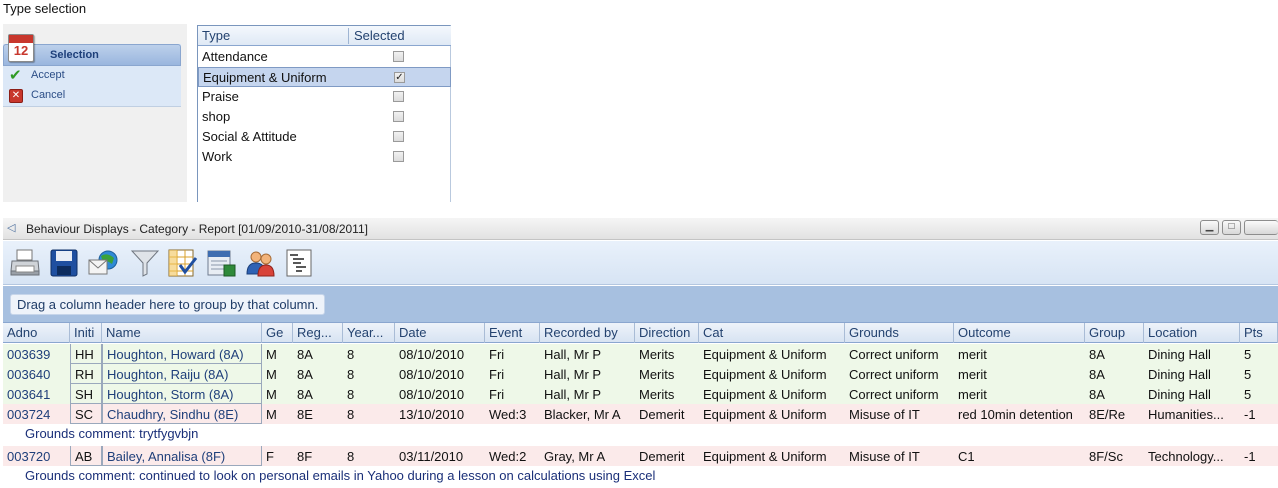 This screenshot has height=488, width=1278. What do you see at coordinates (894, 394) in the screenshot?
I see `cell-grounds: Correct uniform` at bounding box center [894, 394].